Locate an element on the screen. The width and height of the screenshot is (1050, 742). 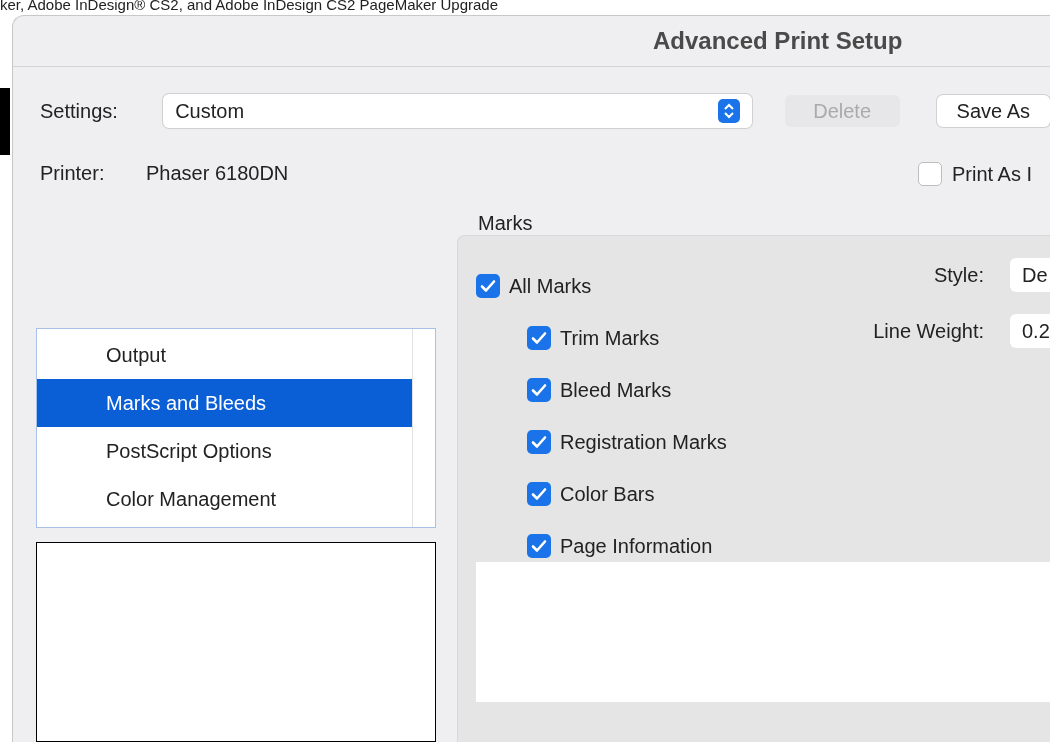
checkbox-label: Color Bars is located at coordinates (607, 494).